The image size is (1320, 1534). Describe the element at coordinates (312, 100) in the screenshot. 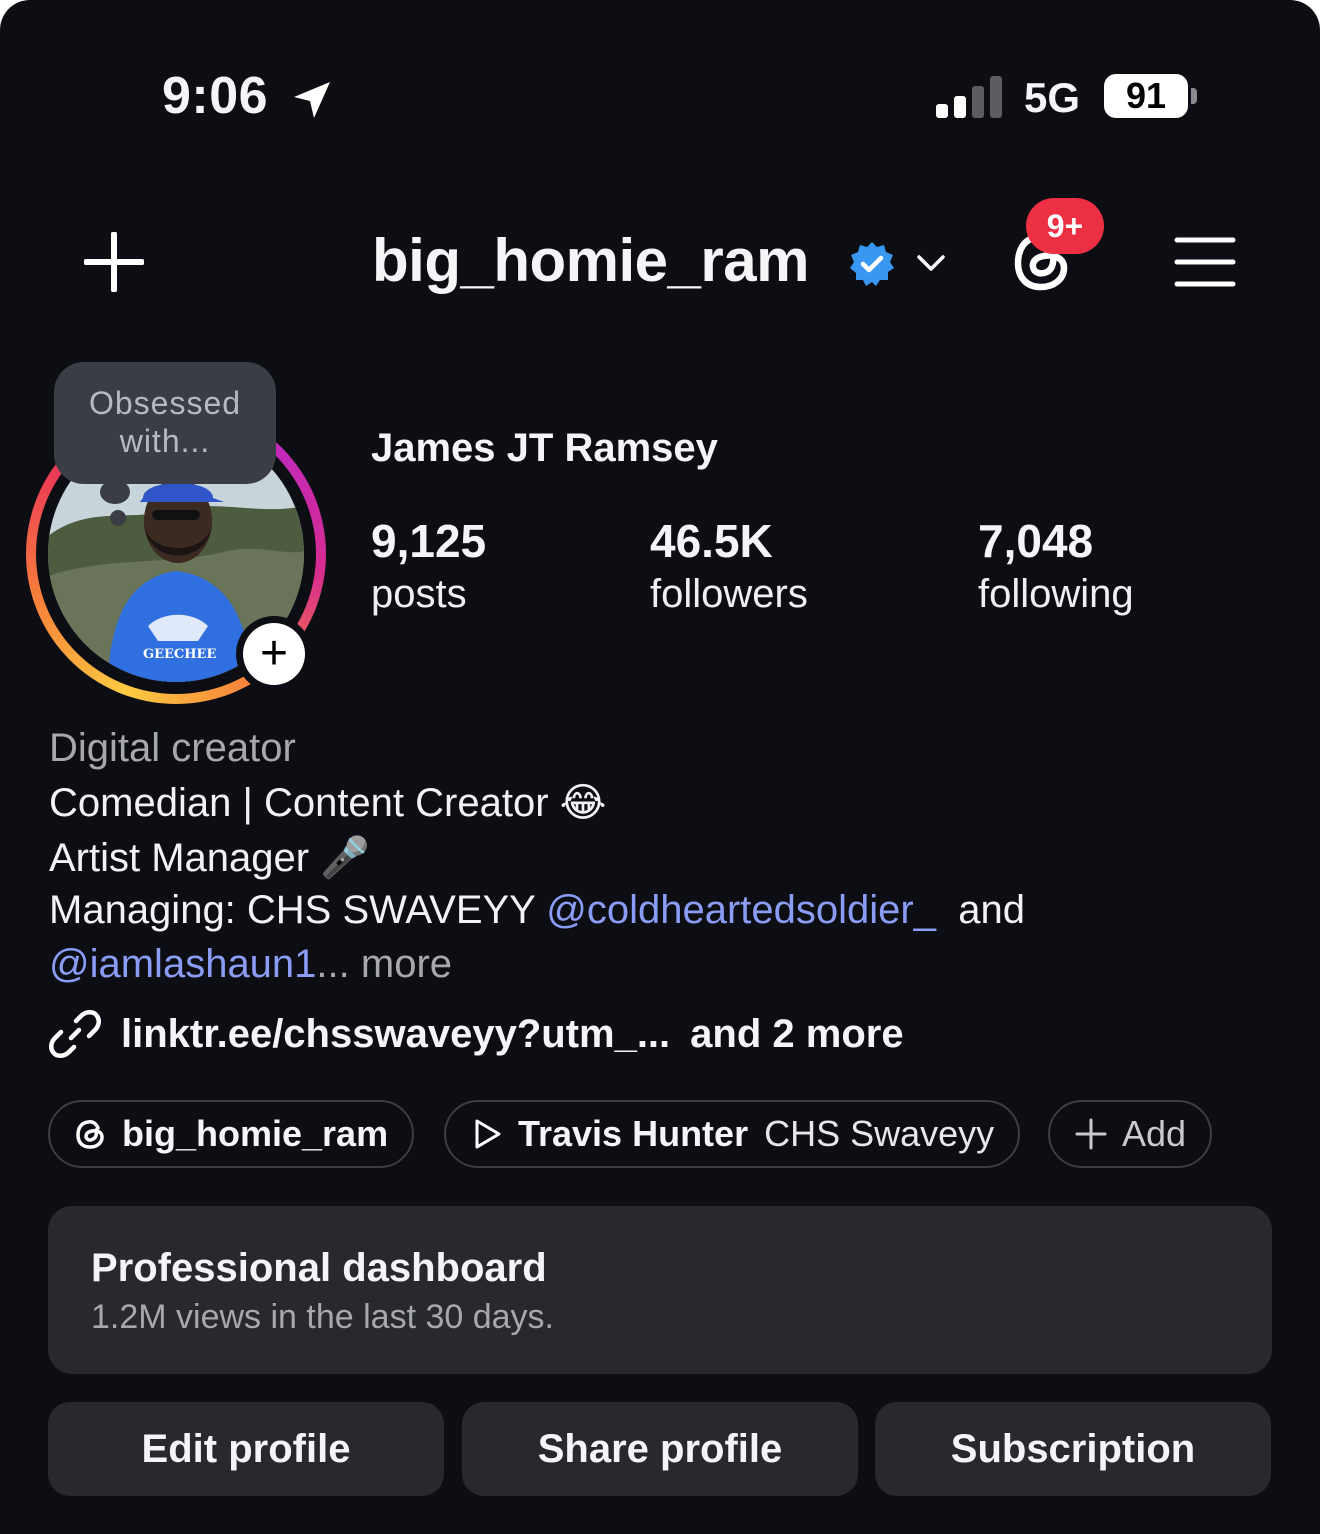

I see `location-arrow-icon` at that location.